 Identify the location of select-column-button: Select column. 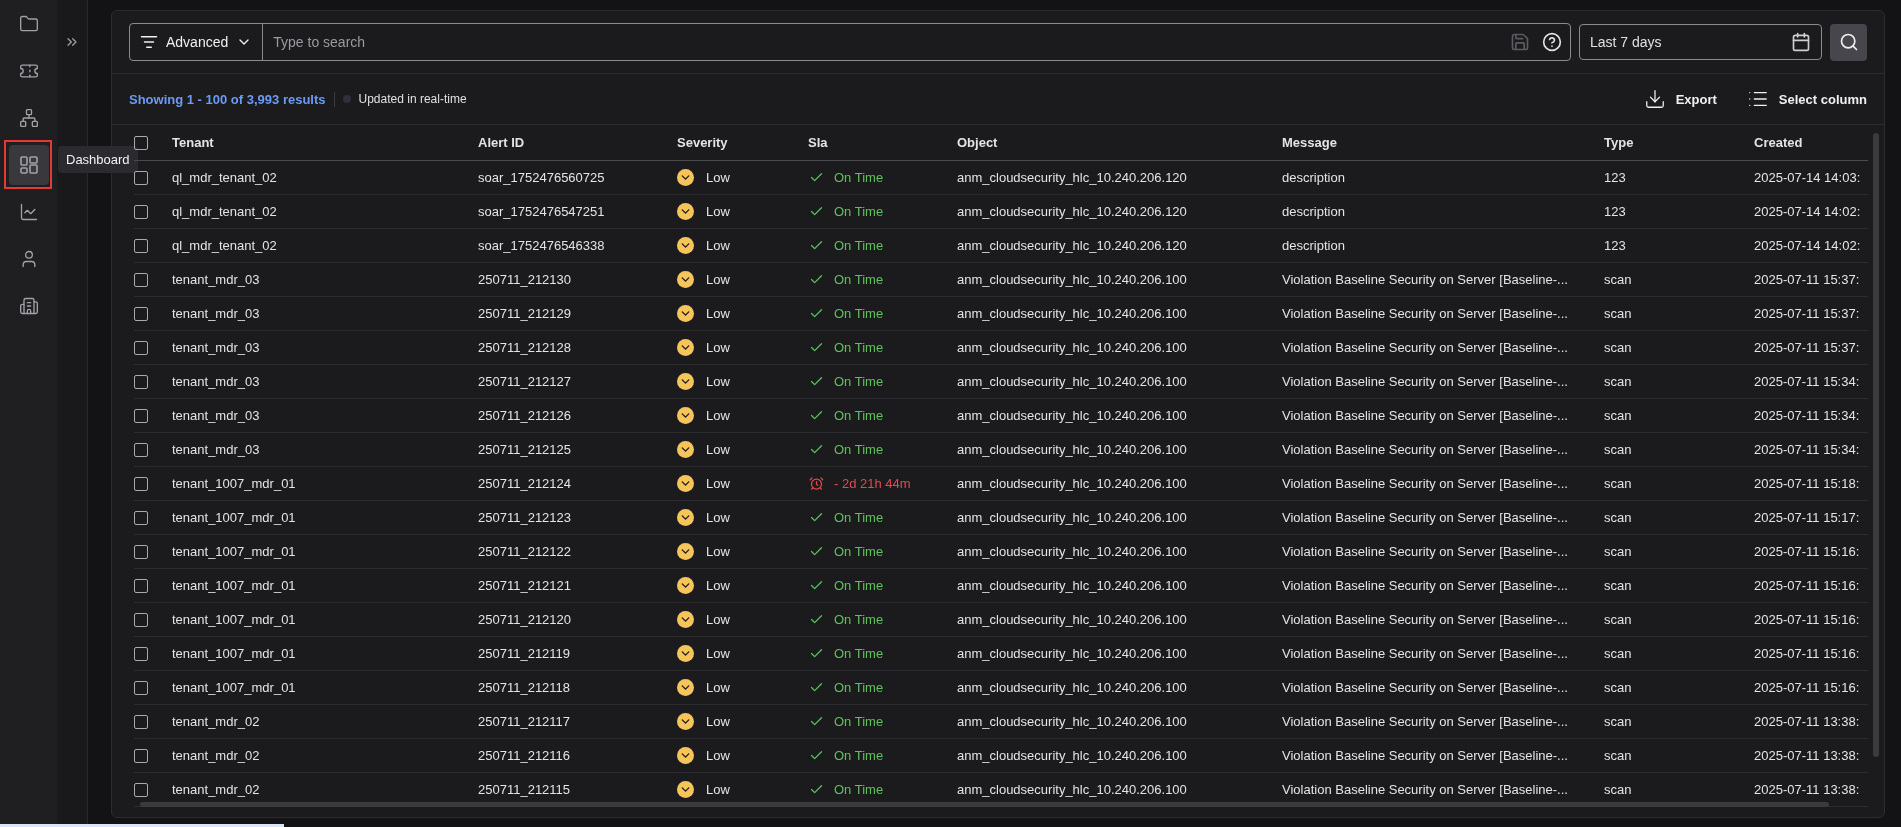
(1806, 99).